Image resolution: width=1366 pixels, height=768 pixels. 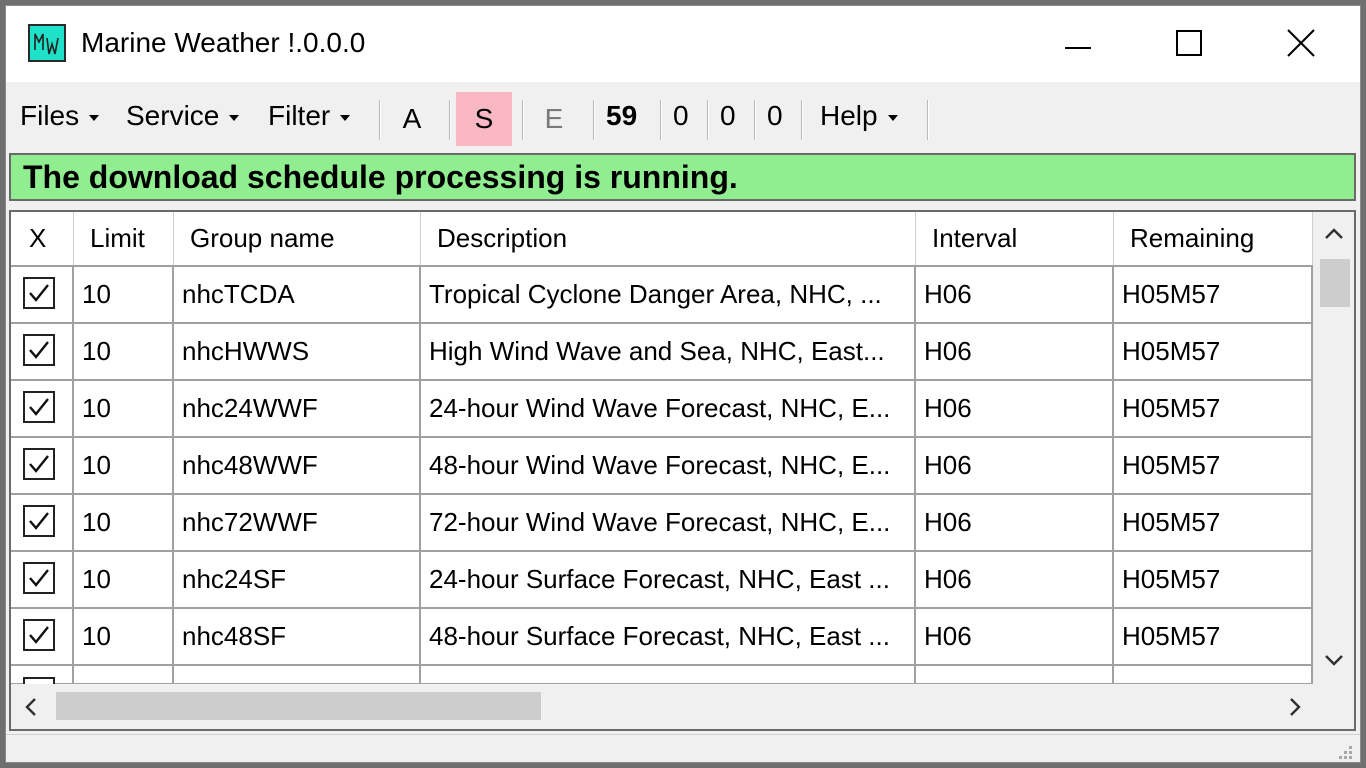 What do you see at coordinates (849, 115) in the screenshot?
I see `menu-help-label: Help` at bounding box center [849, 115].